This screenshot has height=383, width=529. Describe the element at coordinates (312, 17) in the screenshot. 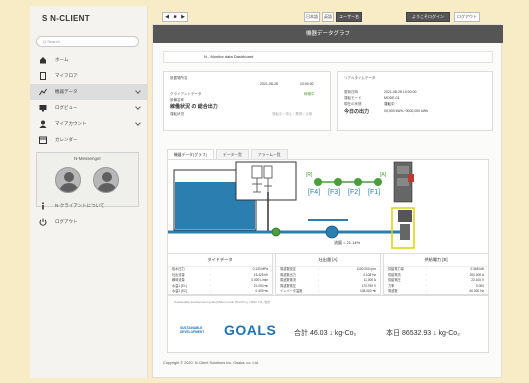

I see `lang-jp-button: 日本語` at that location.